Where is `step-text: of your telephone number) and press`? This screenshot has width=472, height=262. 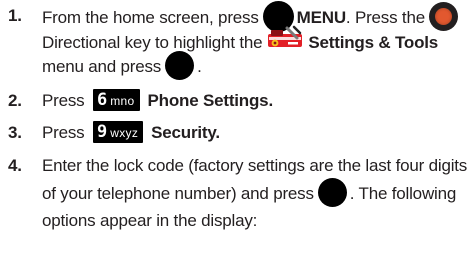
step-text: of your telephone number) and press is located at coordinates (178, 193).